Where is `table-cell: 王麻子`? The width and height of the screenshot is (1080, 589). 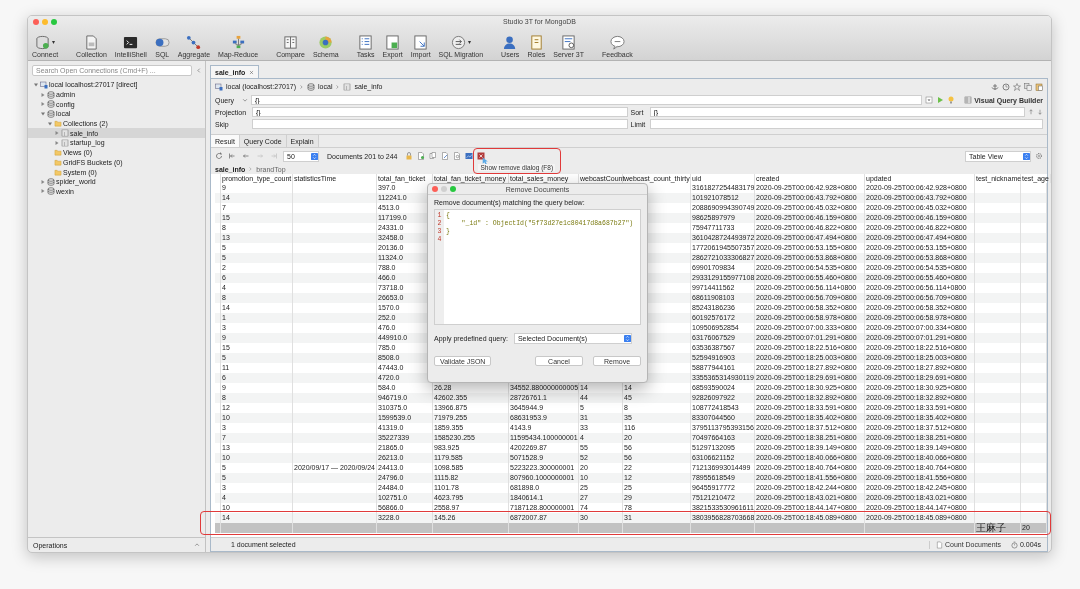
table-cell: 王麻子 is located at coordinates (991, 528).